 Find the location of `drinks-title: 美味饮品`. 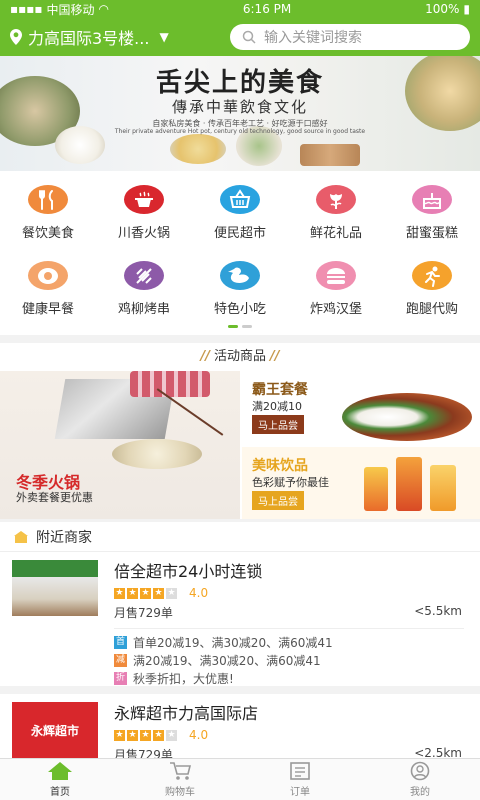

drinks-title: 美味饮品 is located at coordinates (280, 466).